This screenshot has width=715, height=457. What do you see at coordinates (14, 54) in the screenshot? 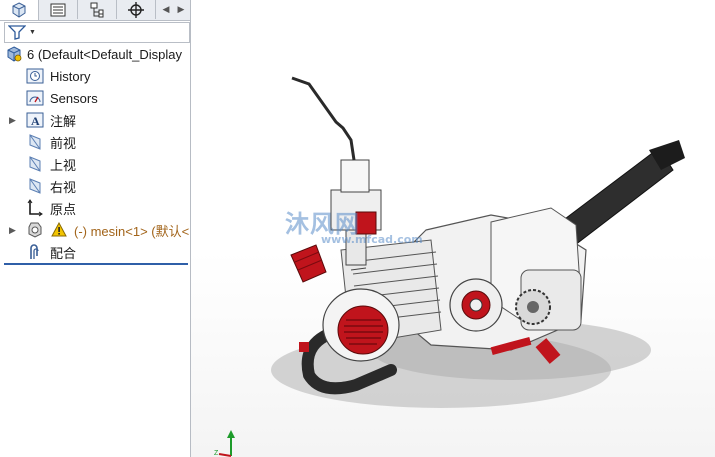
I see `assembly-icon` at bounding box center [14, 54].